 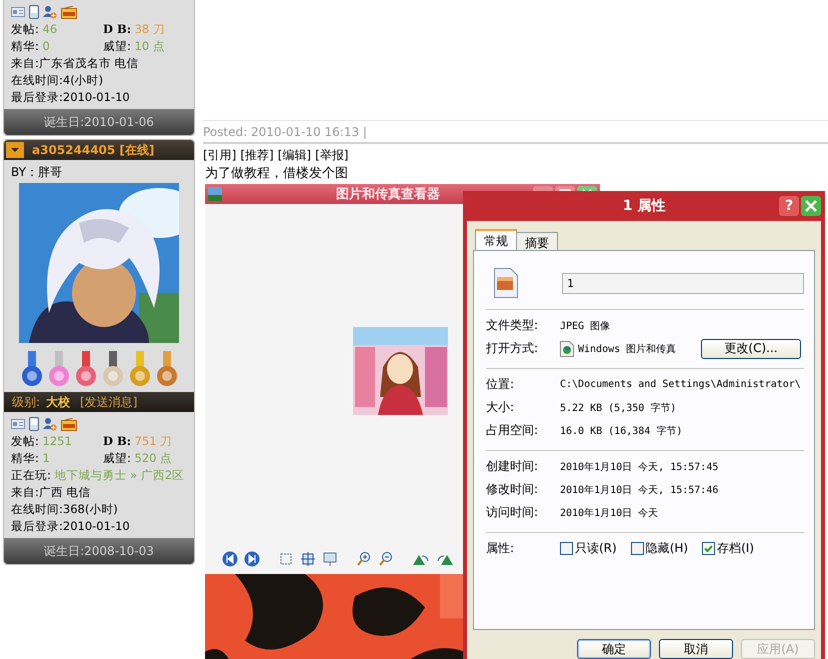 What do you see at coordinates (513, 348) in the screenshot?
I see `property-label: 打开方式:` at bounding box center [513, 348].